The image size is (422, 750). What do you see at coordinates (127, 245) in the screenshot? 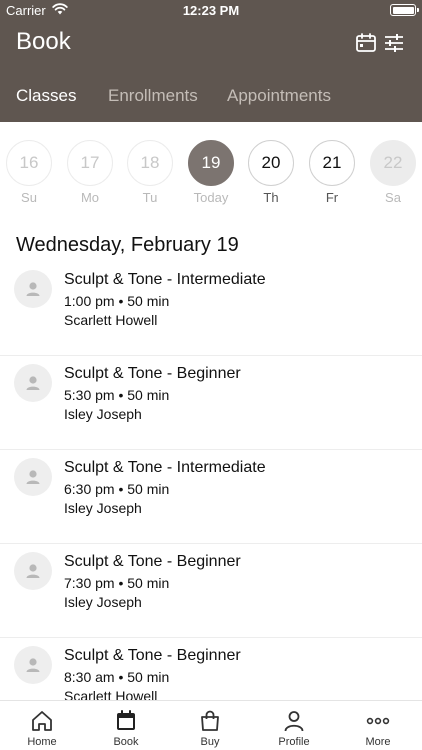
I see `schedule-date-heading: Wednesday, February 19` at bounding box center [127, 245].